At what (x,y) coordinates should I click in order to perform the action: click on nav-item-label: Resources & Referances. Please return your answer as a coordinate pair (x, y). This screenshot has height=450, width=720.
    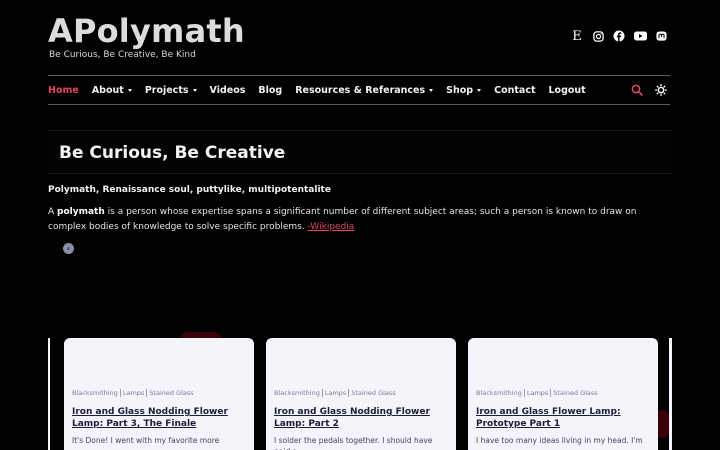
    Looking at the image, I should click on (360, 90).